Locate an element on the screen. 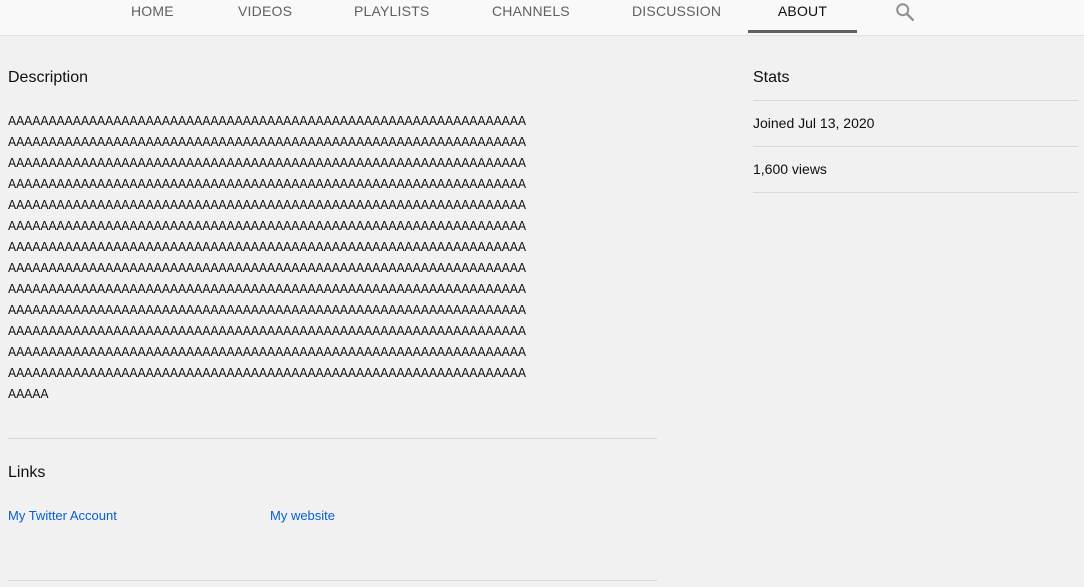 This screenshot has width=1084, height=587. search-icon is located at coordinates (905, 12).